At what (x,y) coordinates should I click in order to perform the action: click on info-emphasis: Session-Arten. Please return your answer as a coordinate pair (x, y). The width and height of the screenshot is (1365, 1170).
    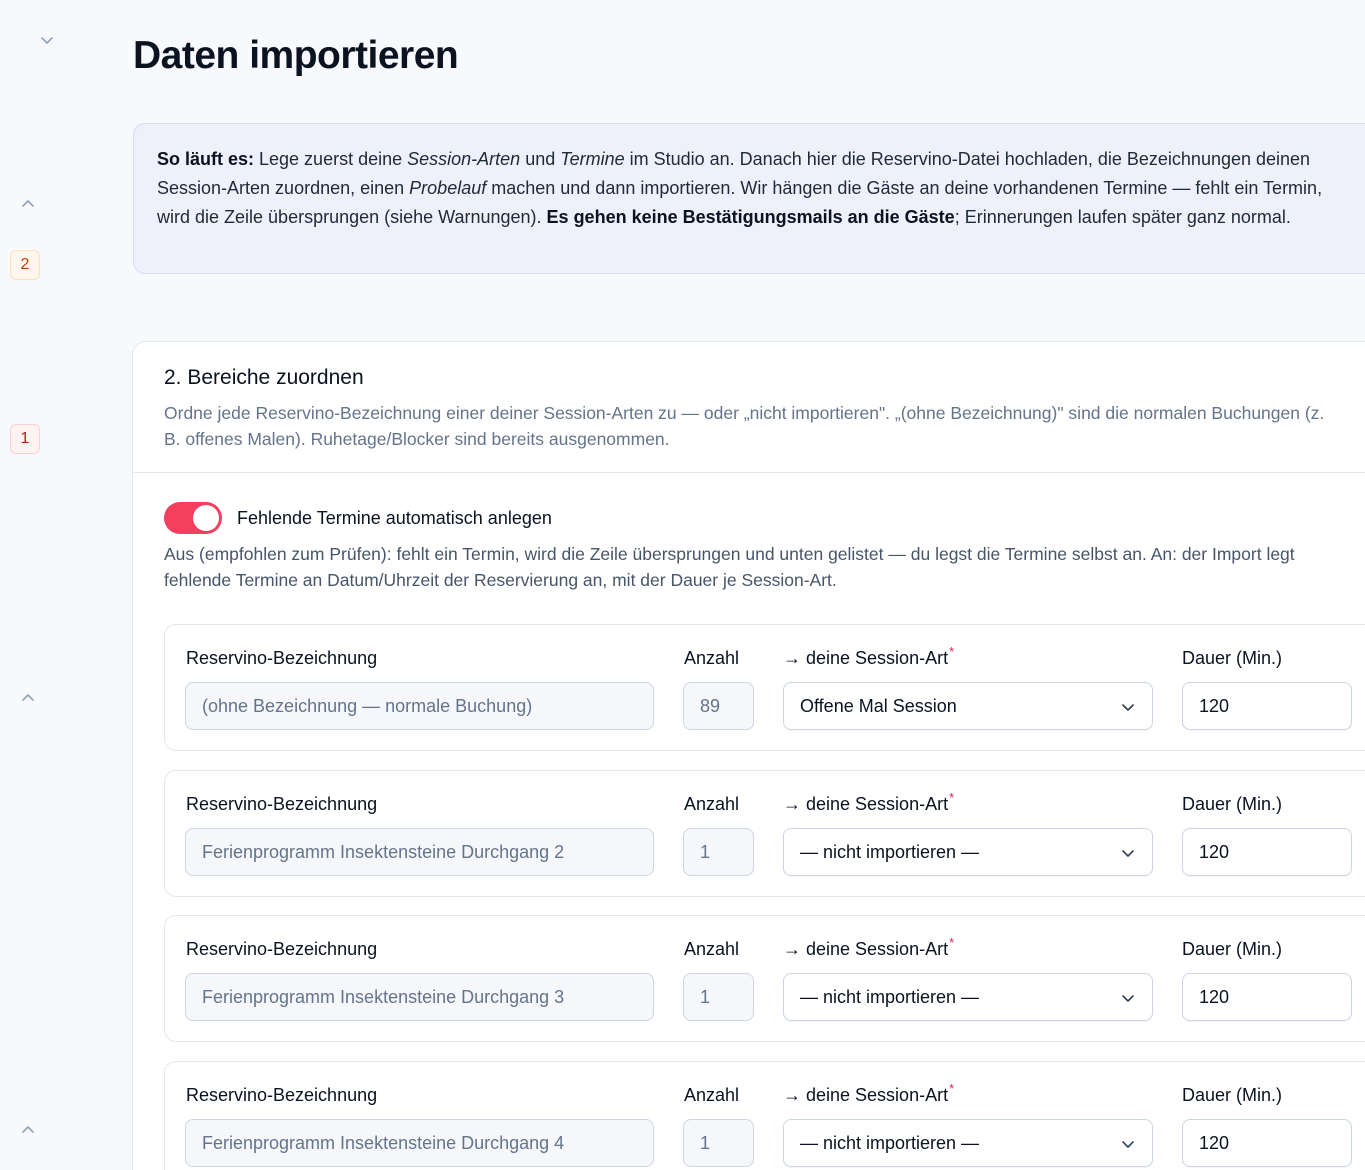
    Looking at the image, I should click on (464, 159).